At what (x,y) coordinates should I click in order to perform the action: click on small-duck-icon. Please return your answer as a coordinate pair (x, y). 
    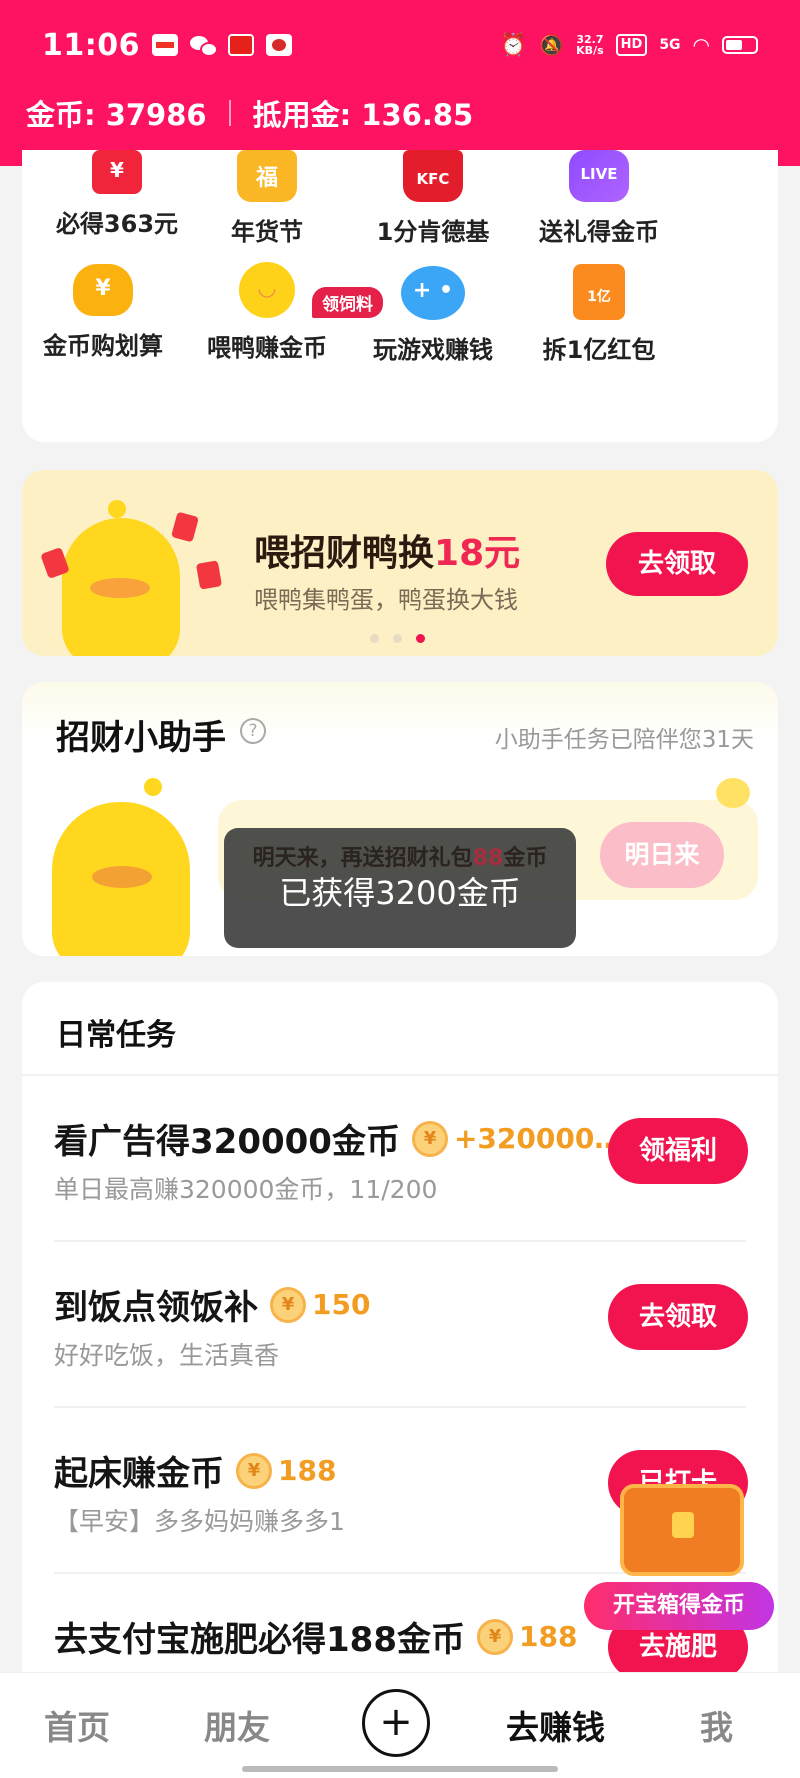
    Looking at the image, I should click on (733, 793).